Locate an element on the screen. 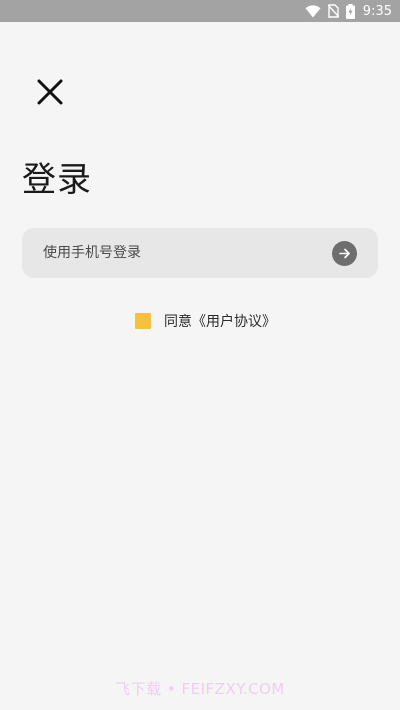  agree-checkbox is located at coordinates (143, 321).